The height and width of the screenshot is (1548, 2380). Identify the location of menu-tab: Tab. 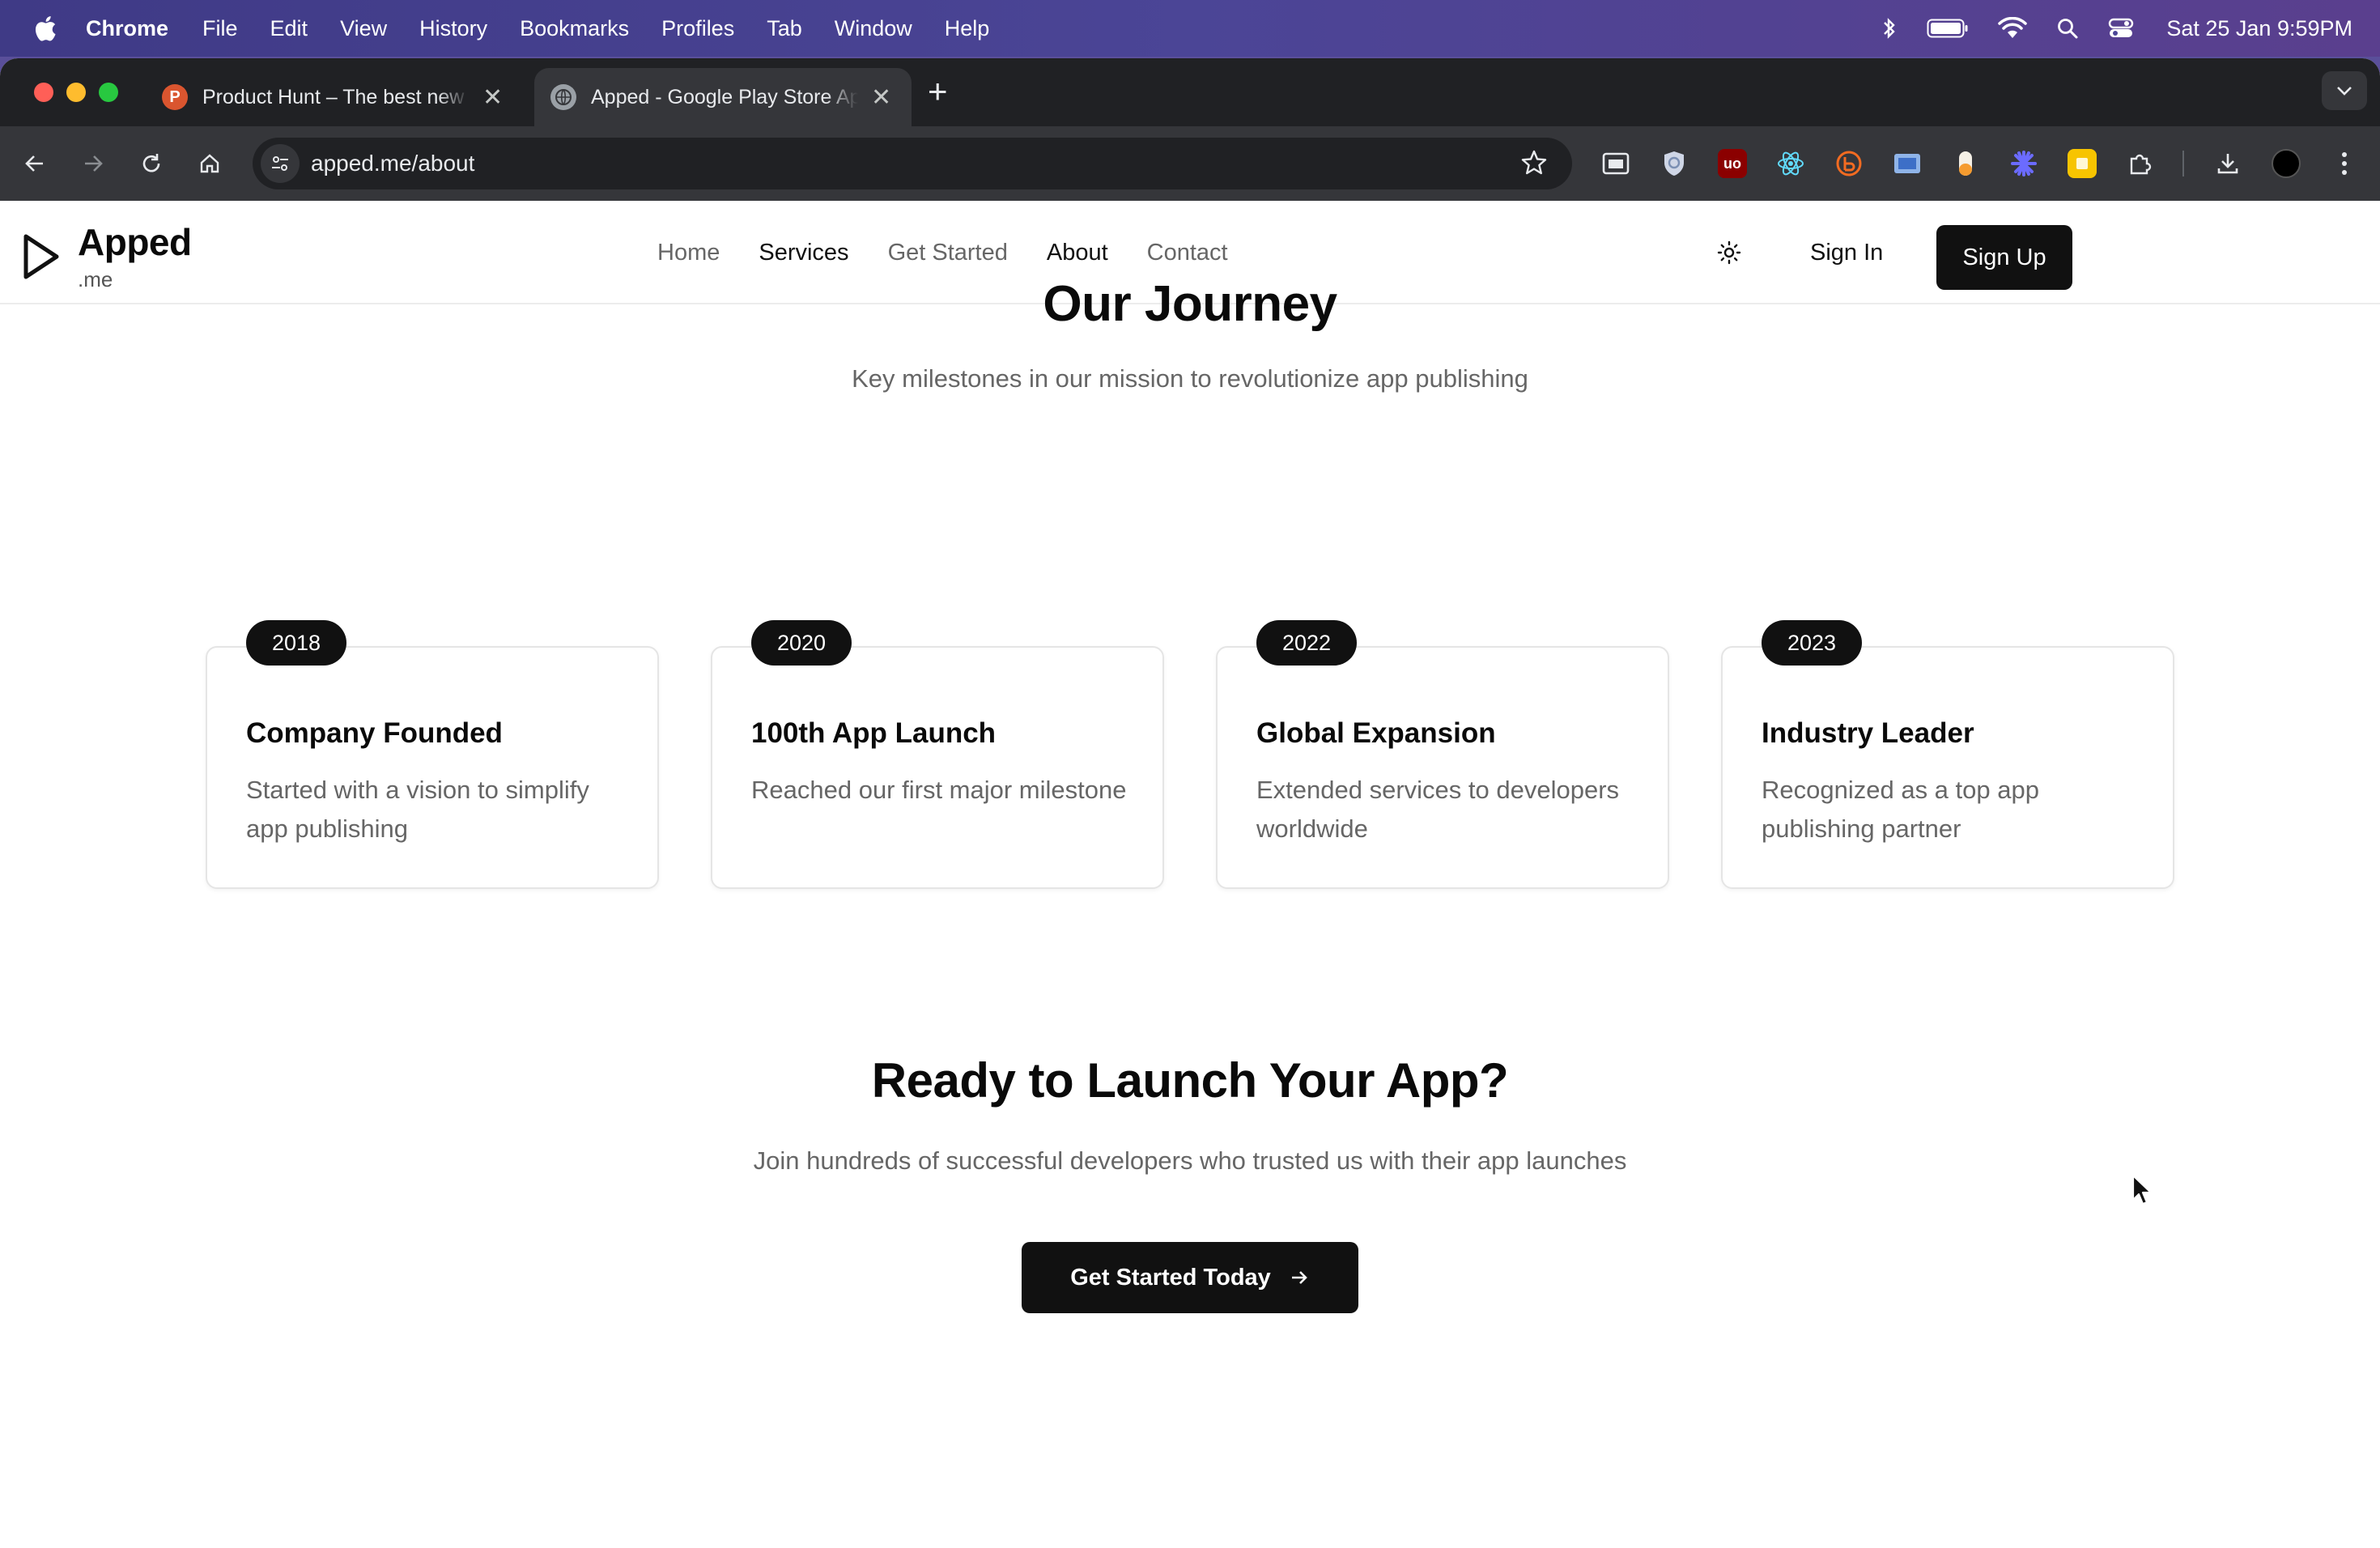
(784, 29).